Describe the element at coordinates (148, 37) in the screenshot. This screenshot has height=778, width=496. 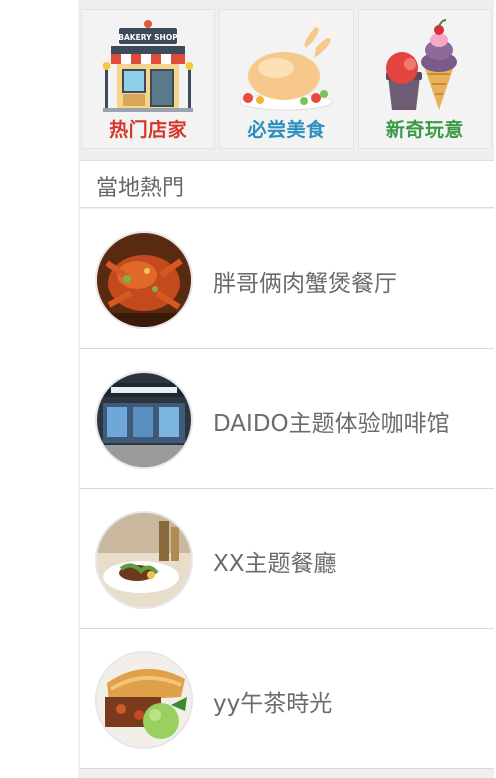
I see `svg-text: BAKERY SHOP` at that location.